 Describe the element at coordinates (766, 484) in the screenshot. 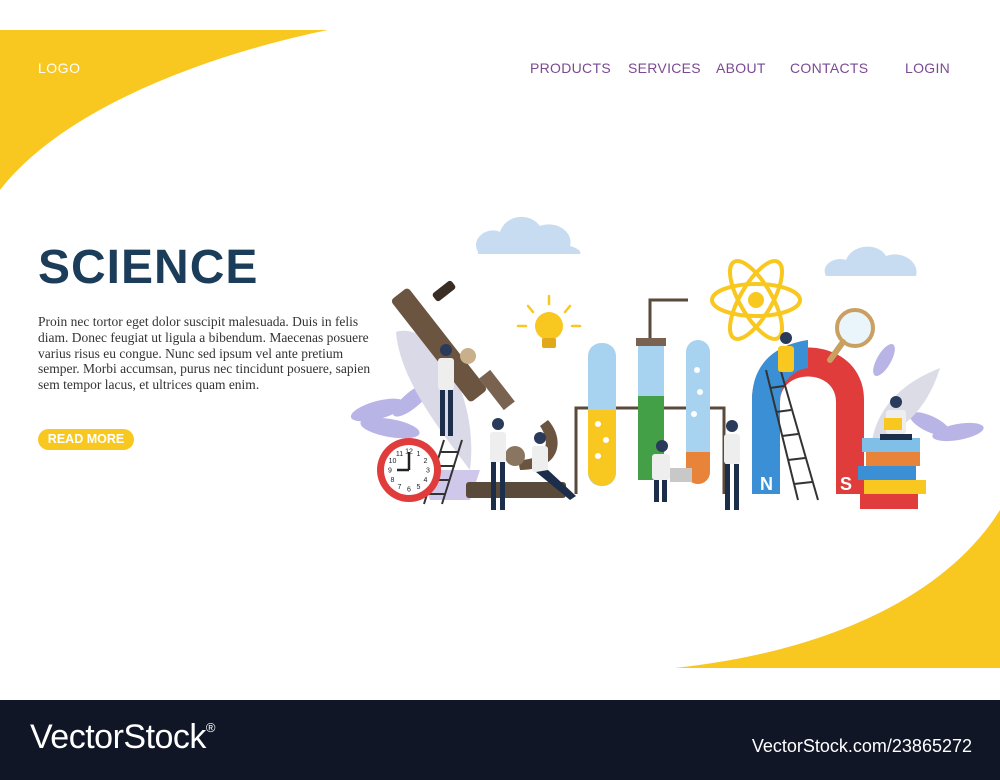

I see `magnet-north-label: N` at that location.